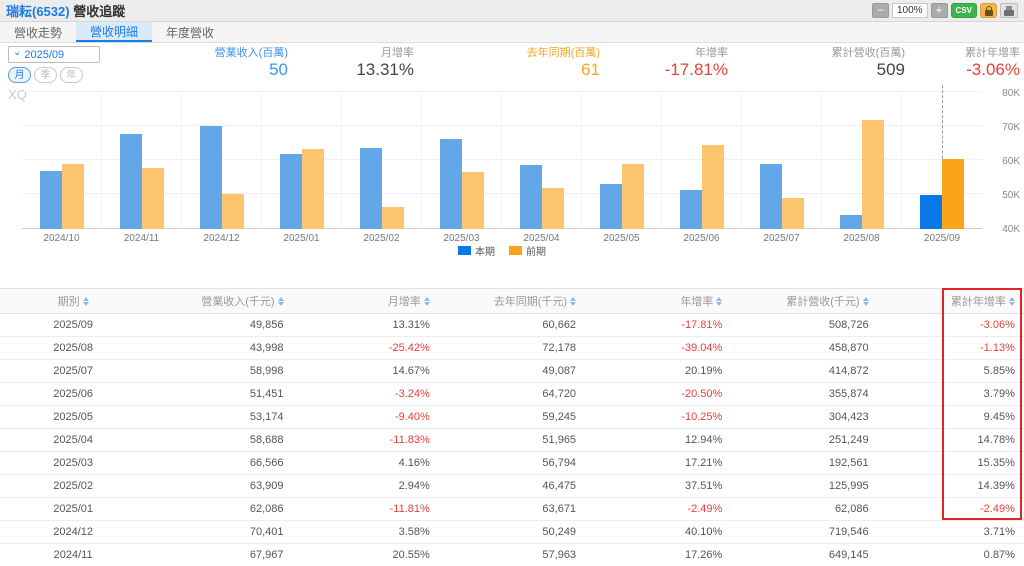  I want to click on column-header-label: 期別, so click(68, 302).